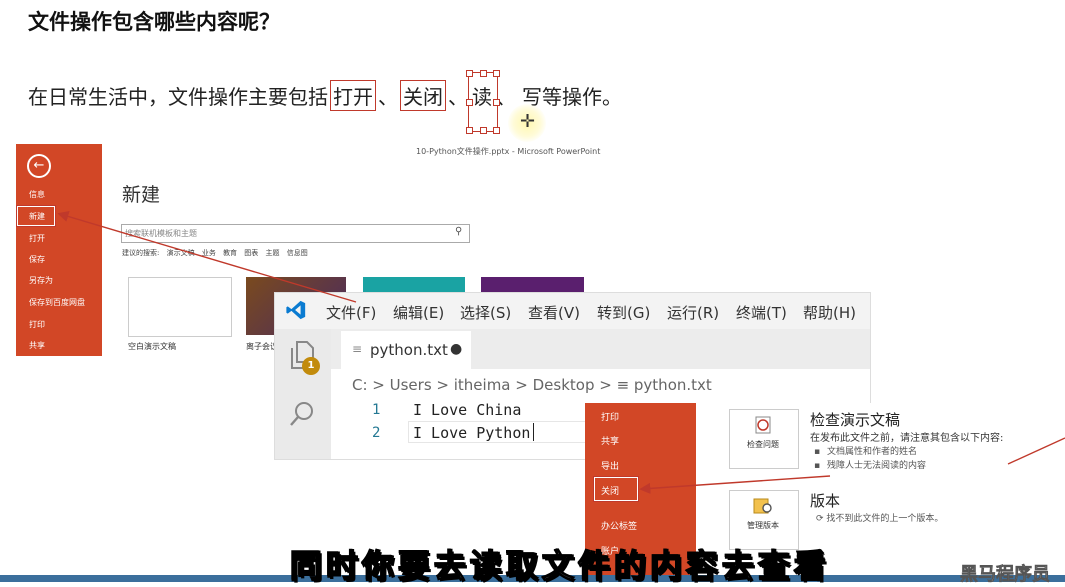  I want to click on arrow-to-close, so click(735, 485).